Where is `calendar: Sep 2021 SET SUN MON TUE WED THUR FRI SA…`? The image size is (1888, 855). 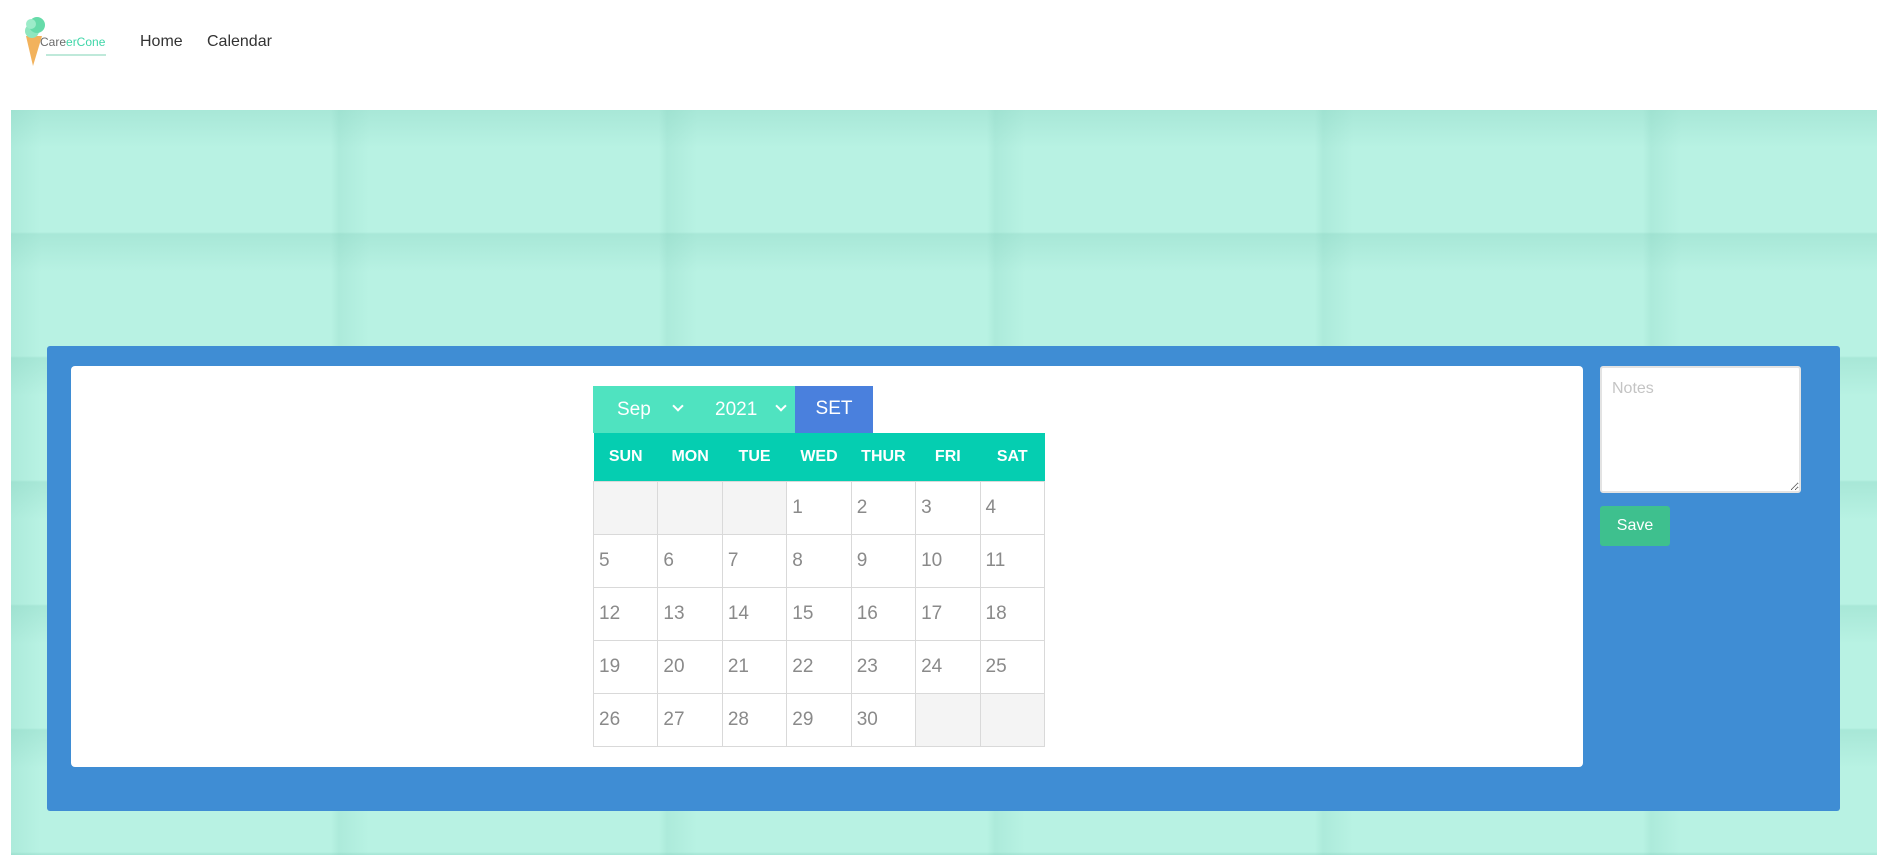 calendar: Sep 2021 SET SUN MON TUE WED THUR FRI SA… is located at coordinates (819, 566).